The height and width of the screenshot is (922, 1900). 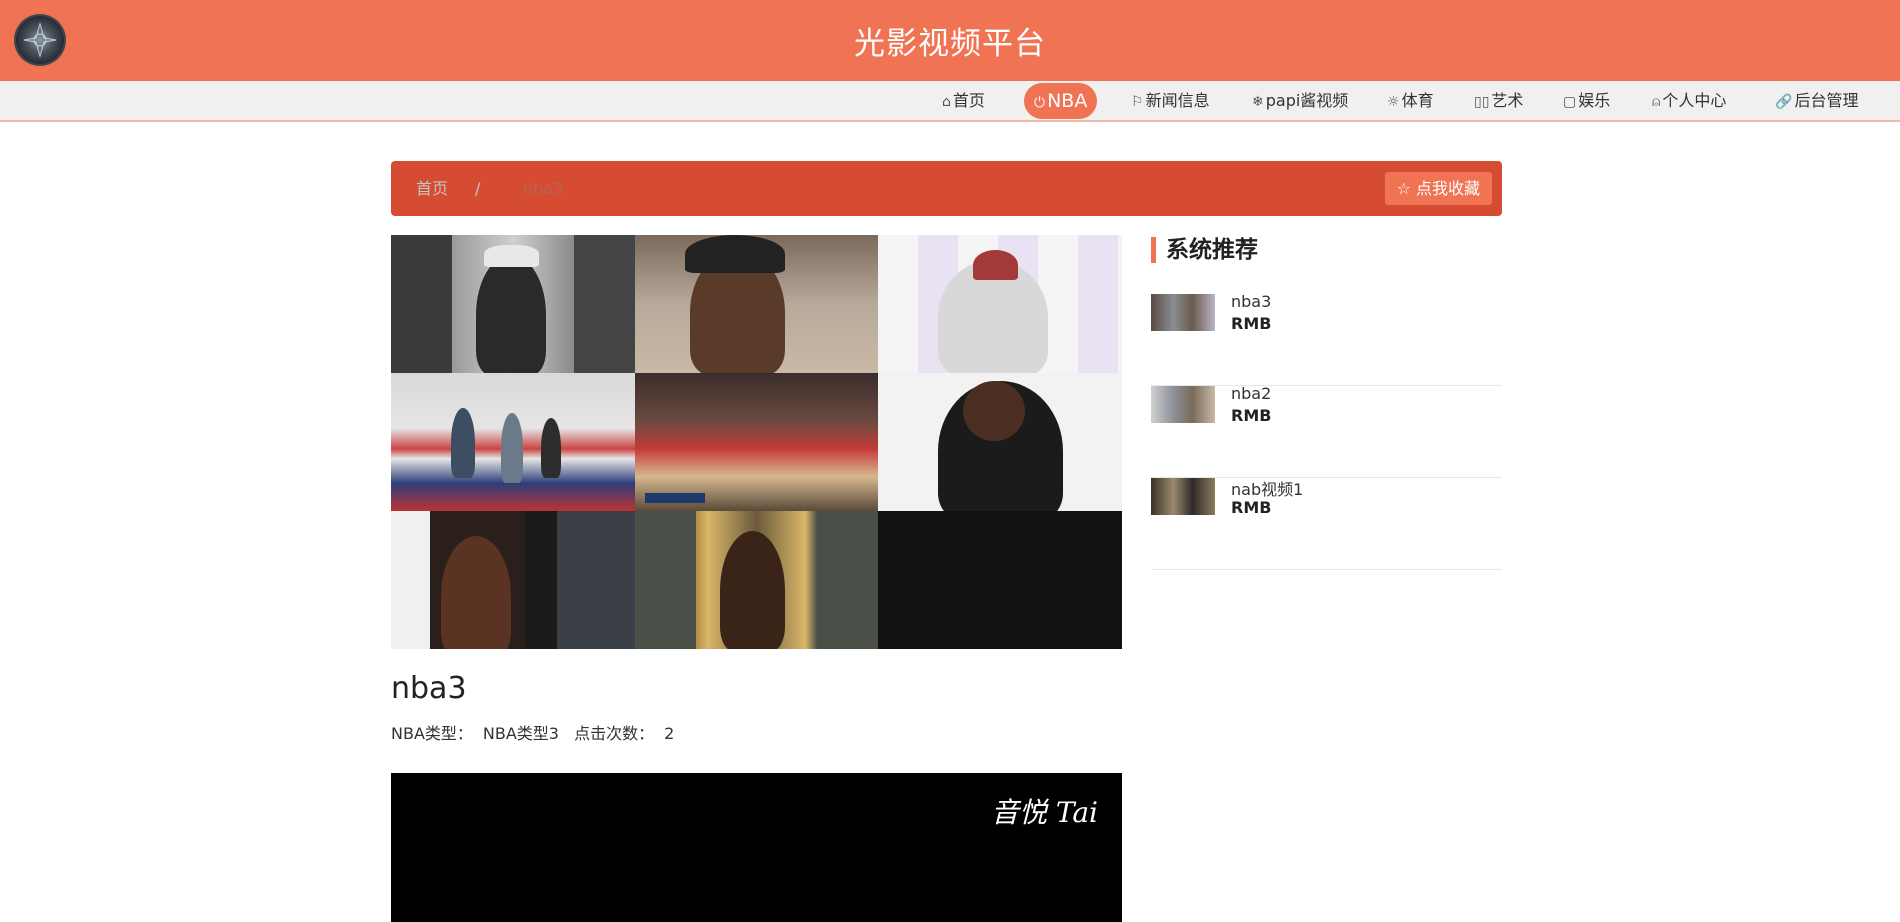 What do you see at coordinates (1326, 431) in the screenshot?
I see `recommend-item: nba2 RMB` at bounding box center [1326, 431].